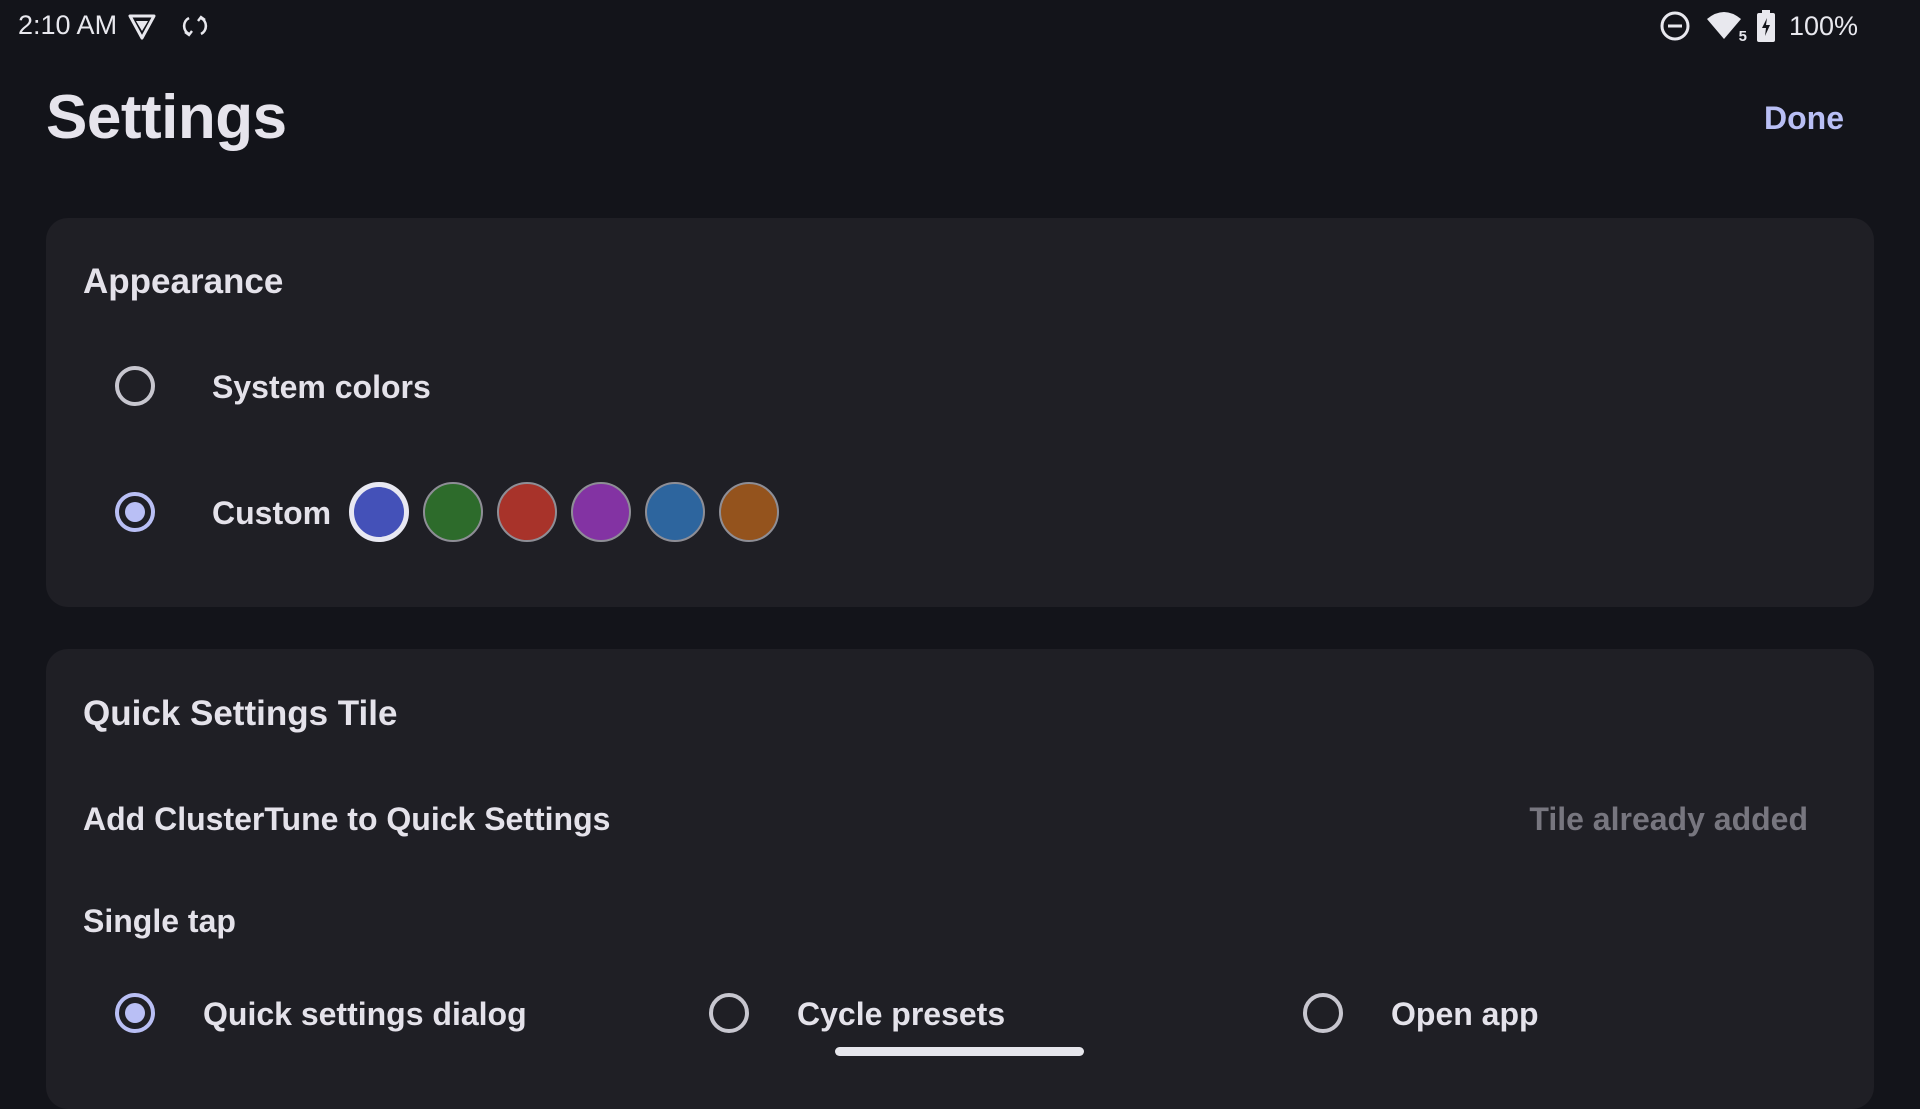  What do you see at coordinates (379, 512) in the screenshot?
I see `swatch-indigo` at bounding box center [379, 512].